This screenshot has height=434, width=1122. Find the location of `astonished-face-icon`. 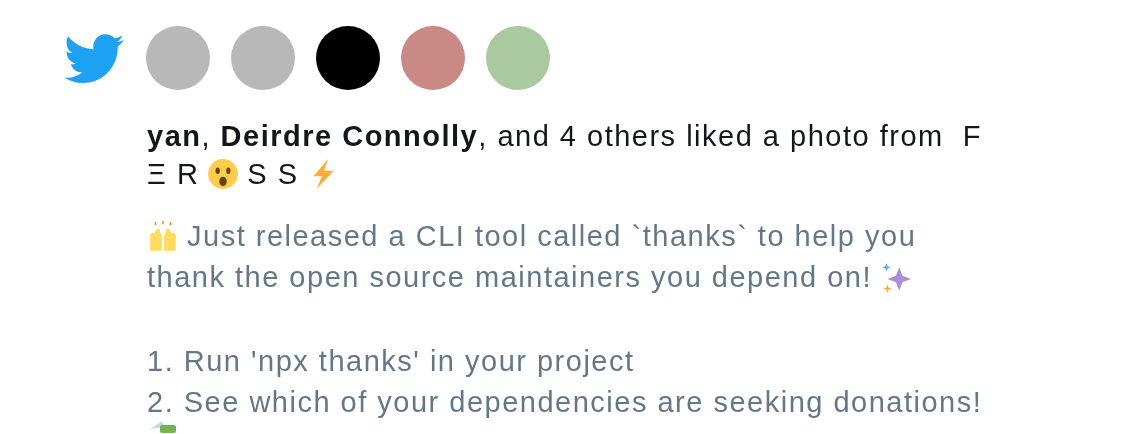

astonished-face-icon is located at coordinates (223, 174).